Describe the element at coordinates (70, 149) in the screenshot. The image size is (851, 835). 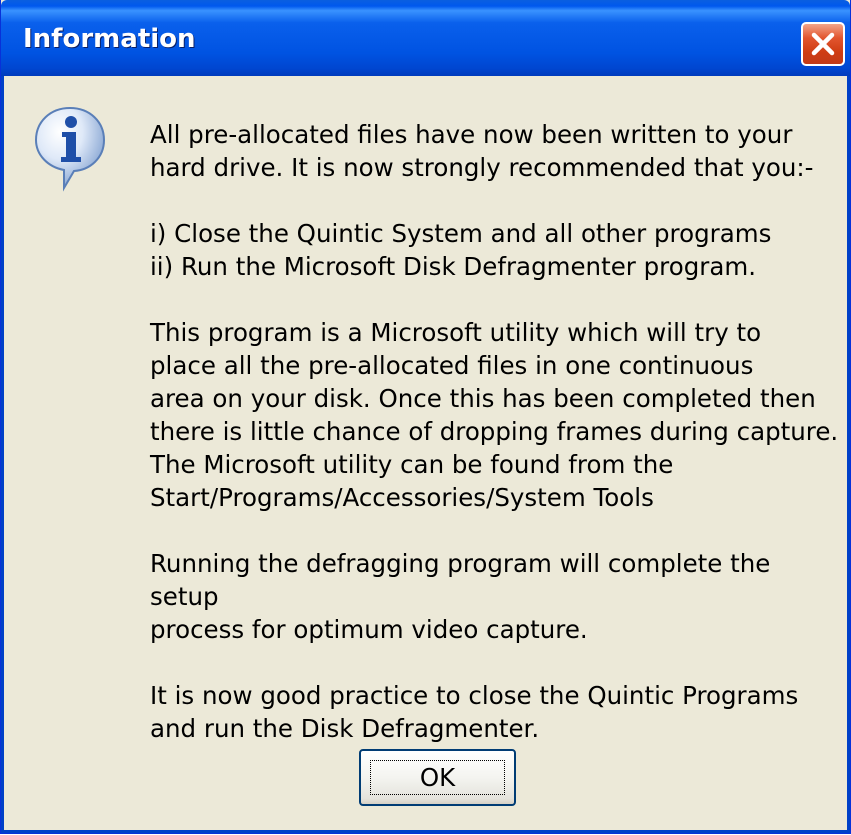
I see `information-icon` at that location.